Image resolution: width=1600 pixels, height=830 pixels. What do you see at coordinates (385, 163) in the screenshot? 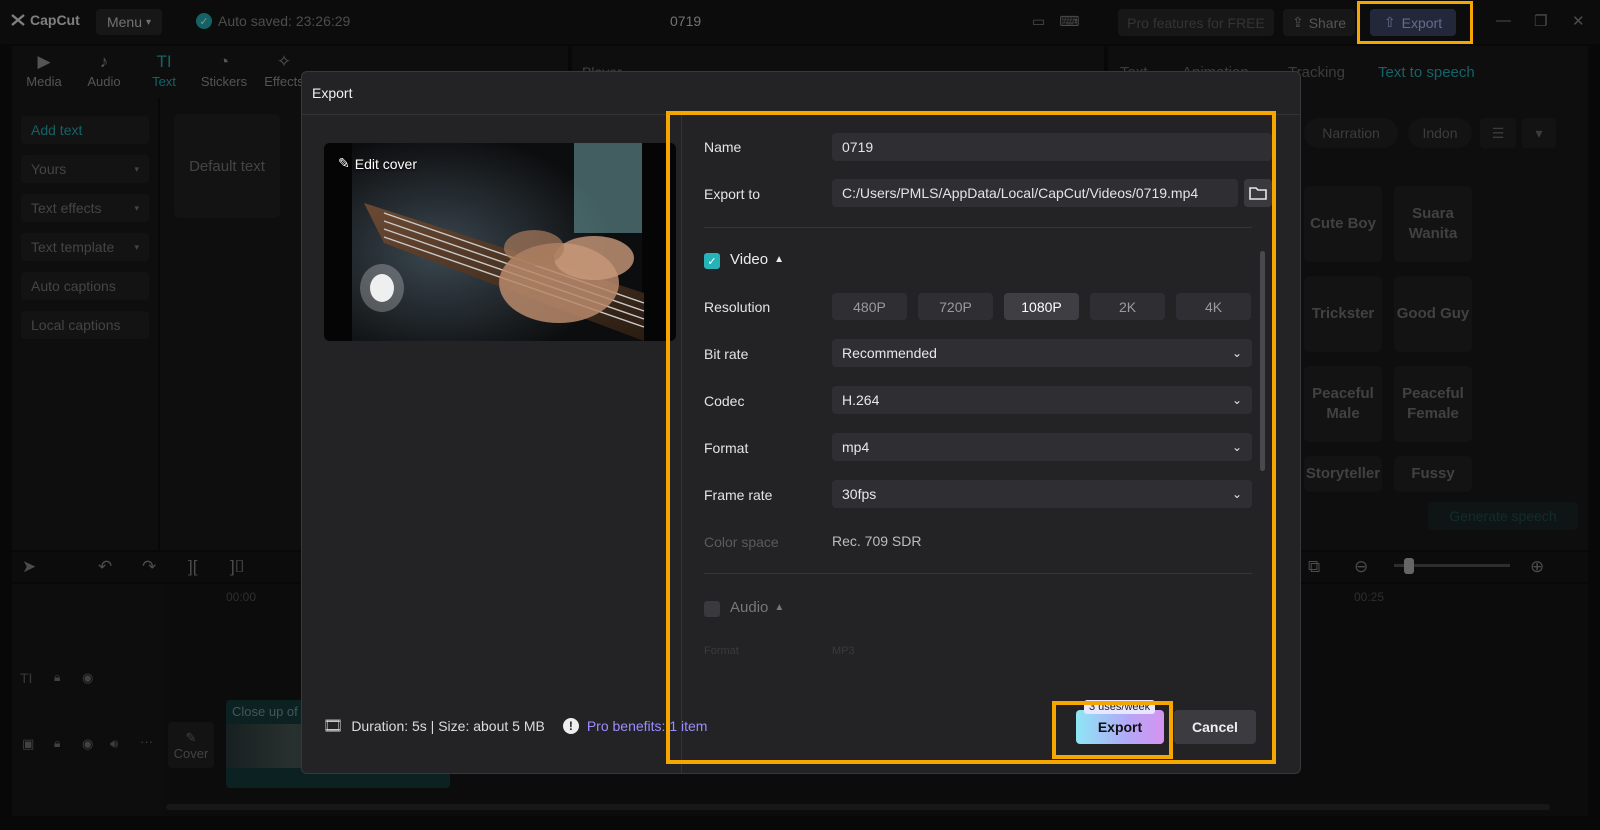
I see `edit-cover-label: Edit cover` at bounding box center [385, 163].